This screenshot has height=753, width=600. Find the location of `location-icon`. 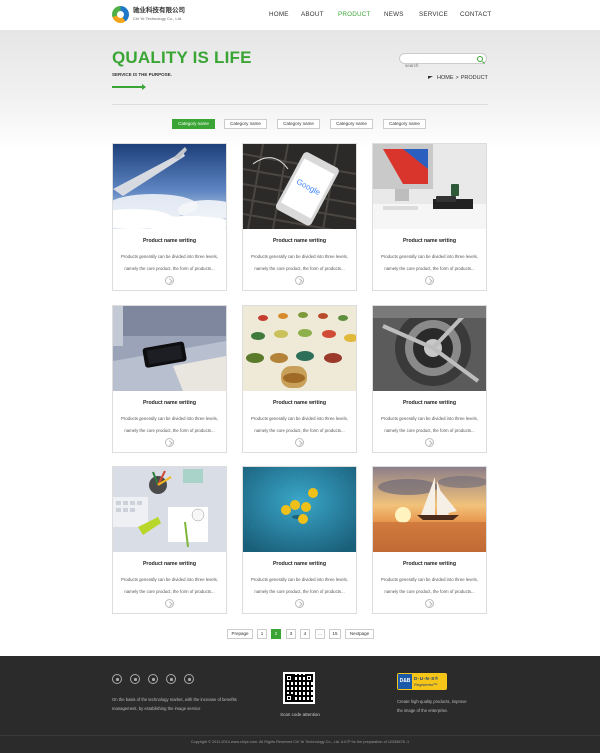

location-icon is located at coordinates (189, 679).